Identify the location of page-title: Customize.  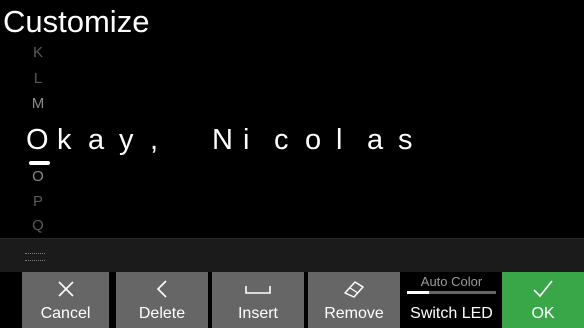
(76, 21).